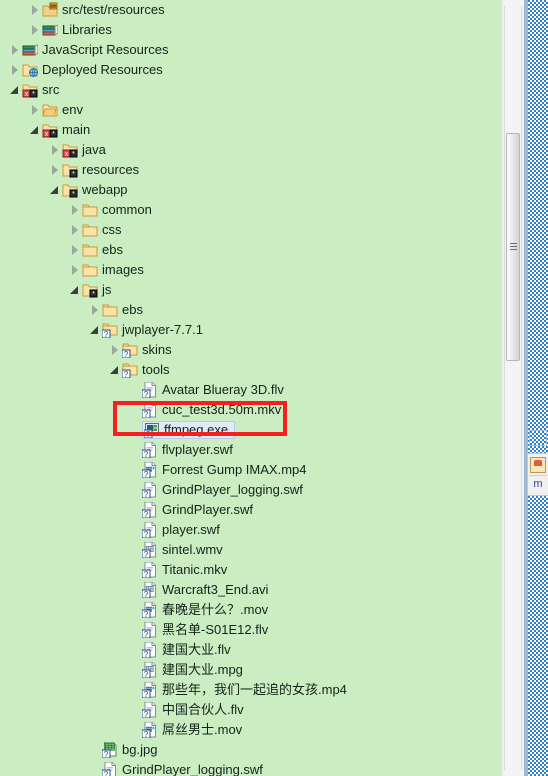 The height and width of the screenshot is (776, 548). Describe the element at coordinates (251, 10) in the screenshot. I see `tree-row: src/test/resources` at that location.